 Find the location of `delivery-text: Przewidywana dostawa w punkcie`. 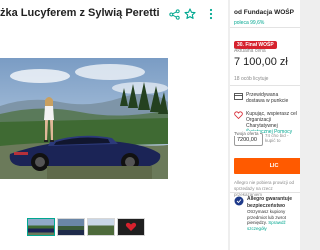

delivery-text: Przewidywana dostawa w punkcie is located at coordinates (267, 98).